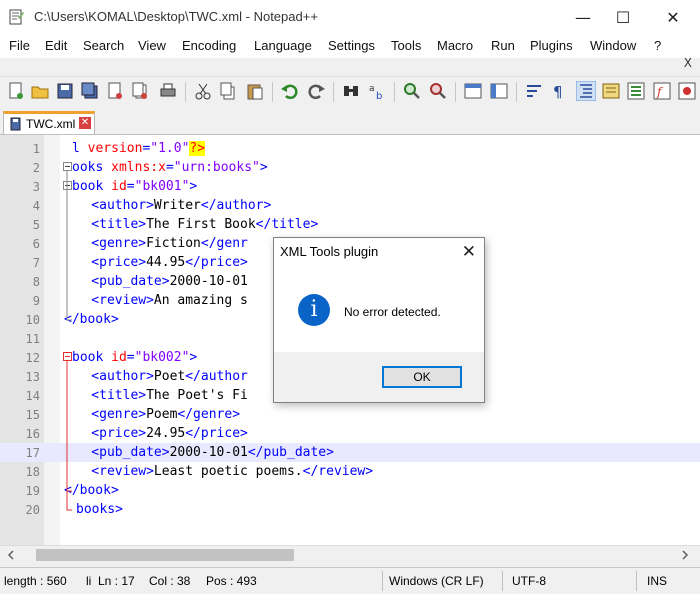 This screenshot has width=700, height=594. What do you see at coordinates (379, 377) in the screenshot?
I see `dialog-footer: OK` at bounding box center [379, 377].